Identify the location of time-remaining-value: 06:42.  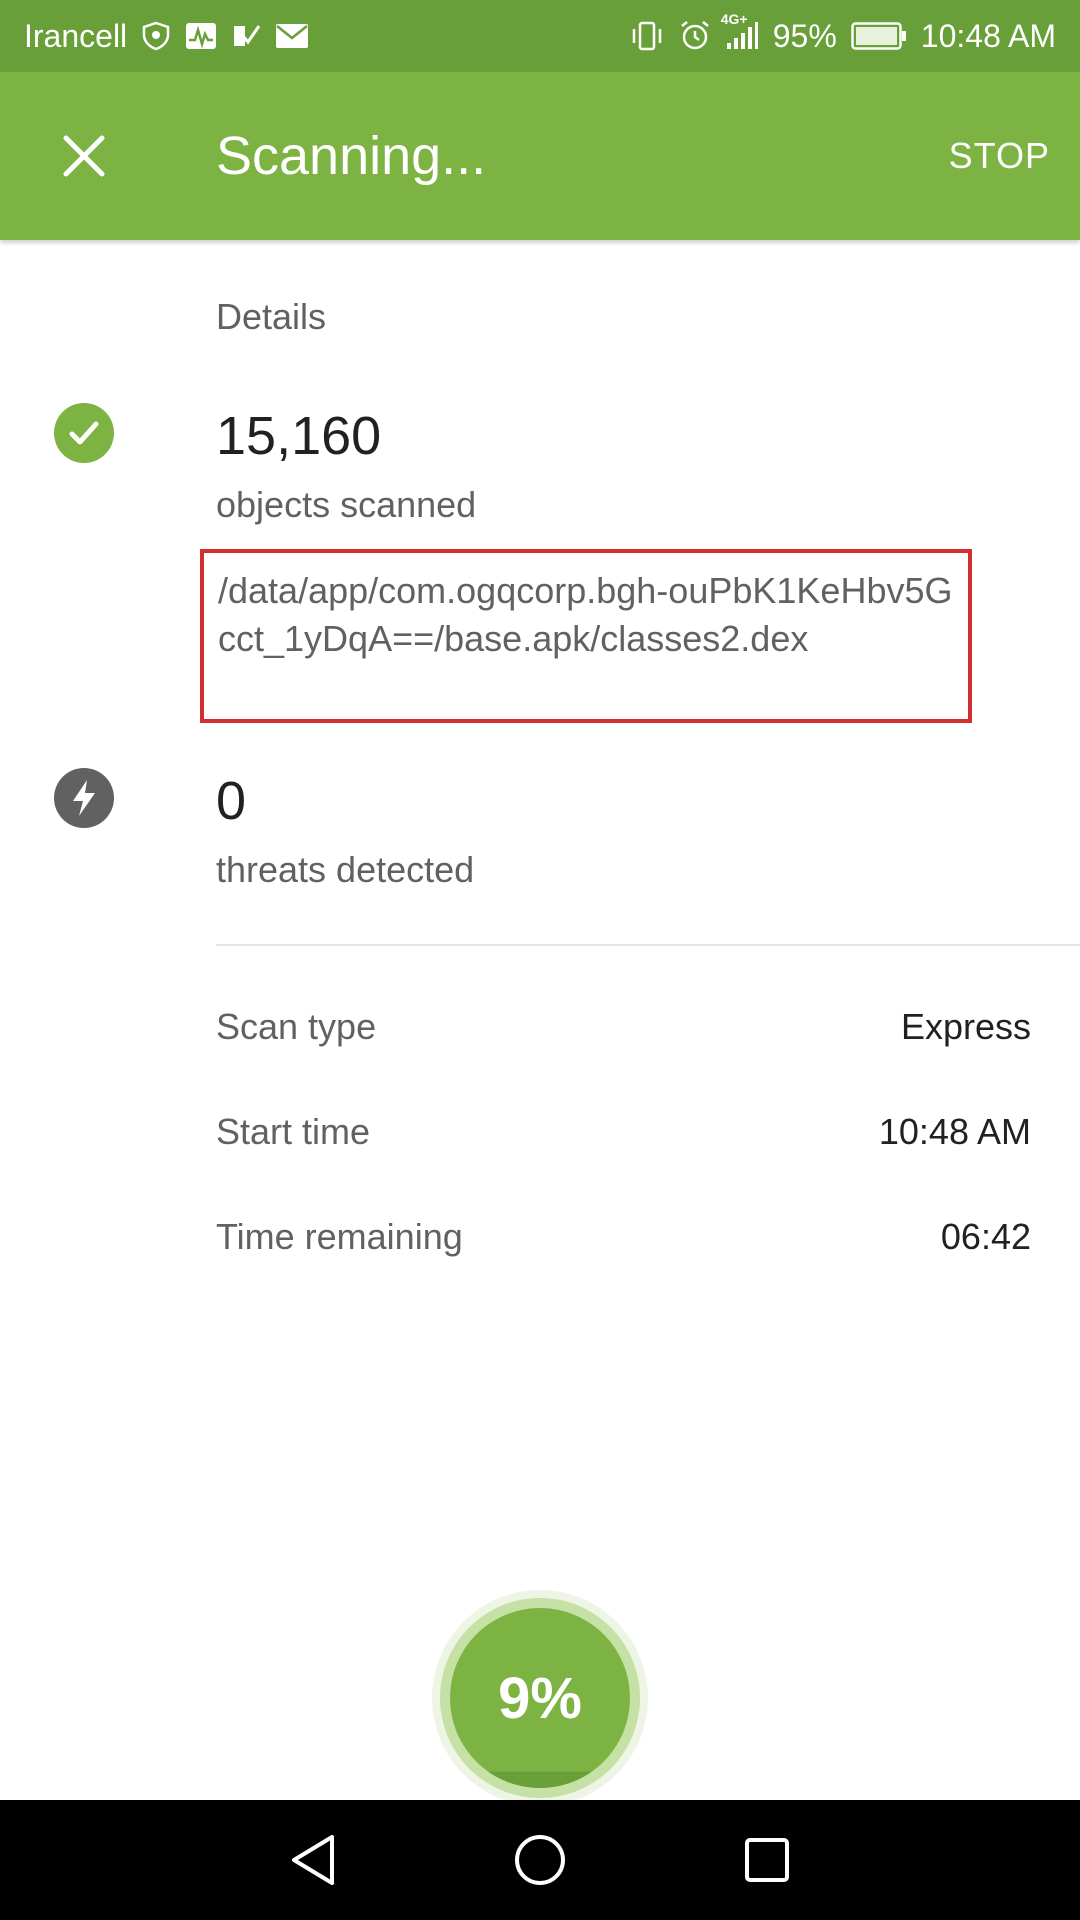
(985, 1236).